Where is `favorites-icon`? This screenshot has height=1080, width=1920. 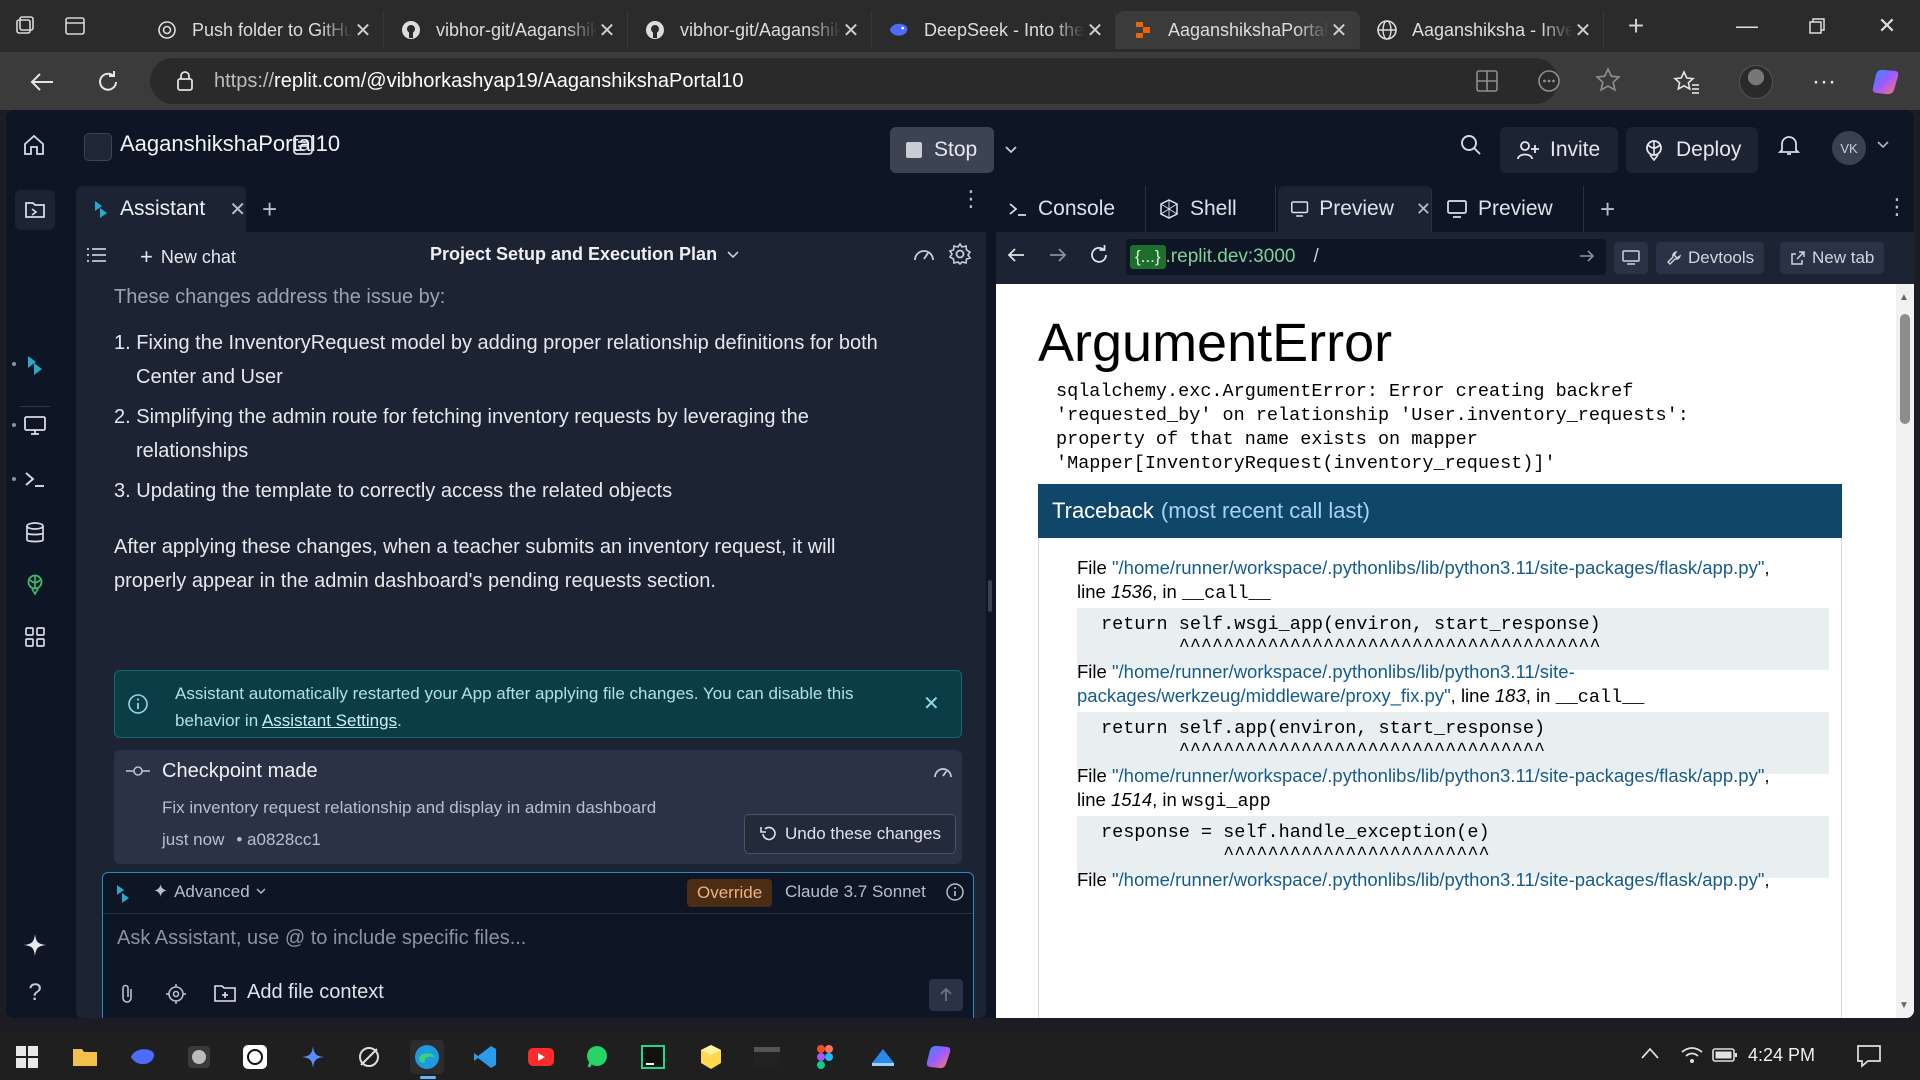
favorites-icon is located at coordinates (1686, 82).